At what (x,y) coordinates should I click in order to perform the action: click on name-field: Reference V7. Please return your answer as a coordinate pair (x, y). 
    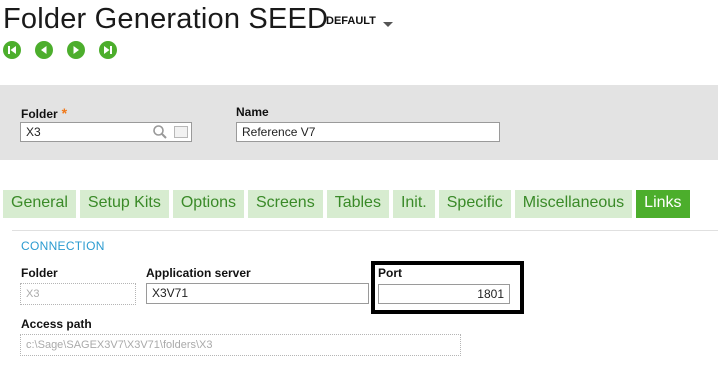
    Looking at the image, I should click on (368, 132).